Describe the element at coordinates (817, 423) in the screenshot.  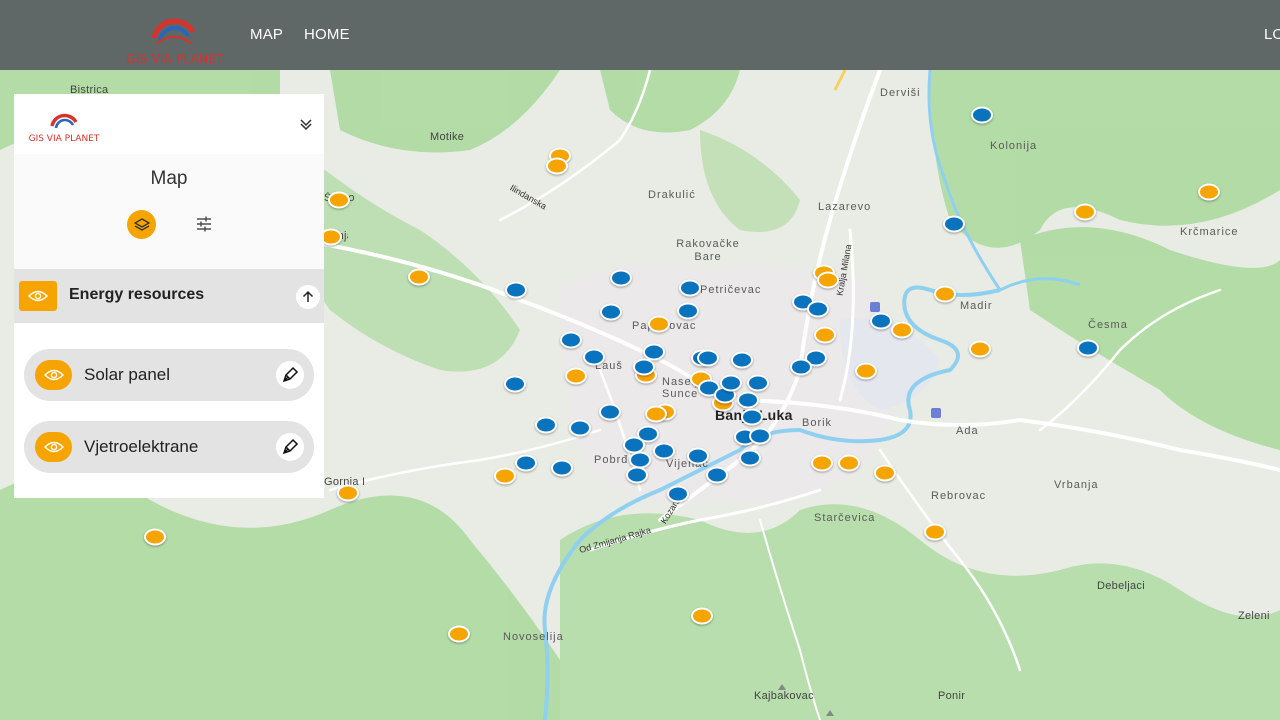
I see `place-borik: Borik` at that location.